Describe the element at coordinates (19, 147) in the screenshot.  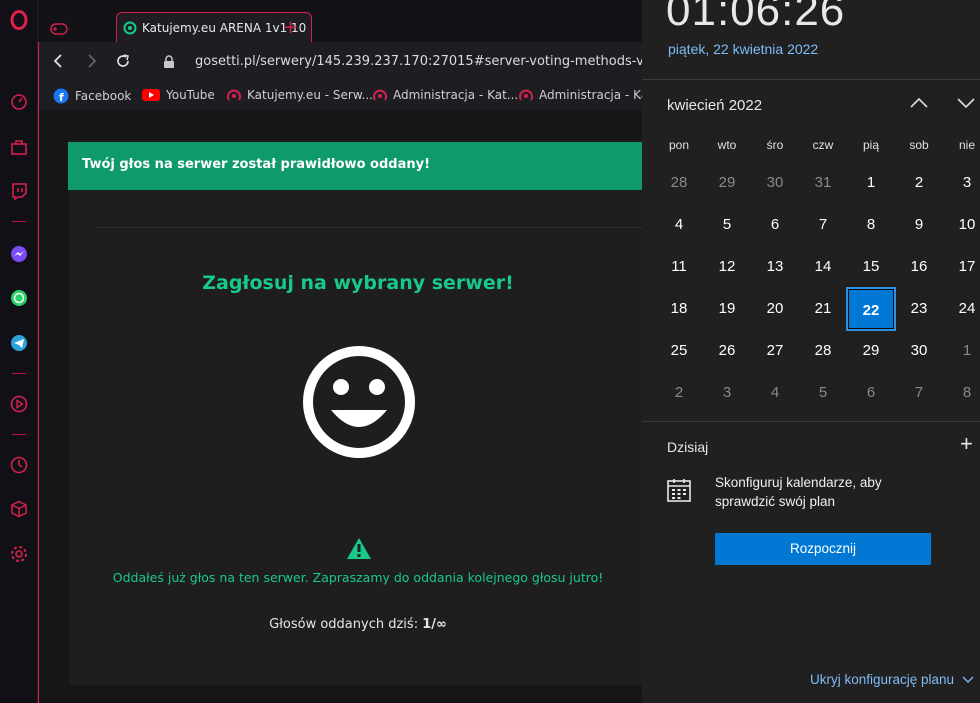
I see `shopping-bag-icon` at that location.